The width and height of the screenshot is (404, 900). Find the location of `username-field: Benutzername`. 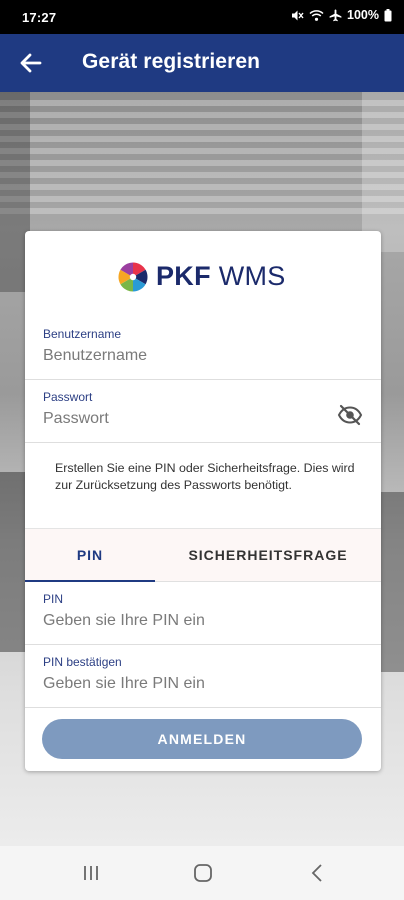

username-field: Benutzername is located at coordinates (203, 348).